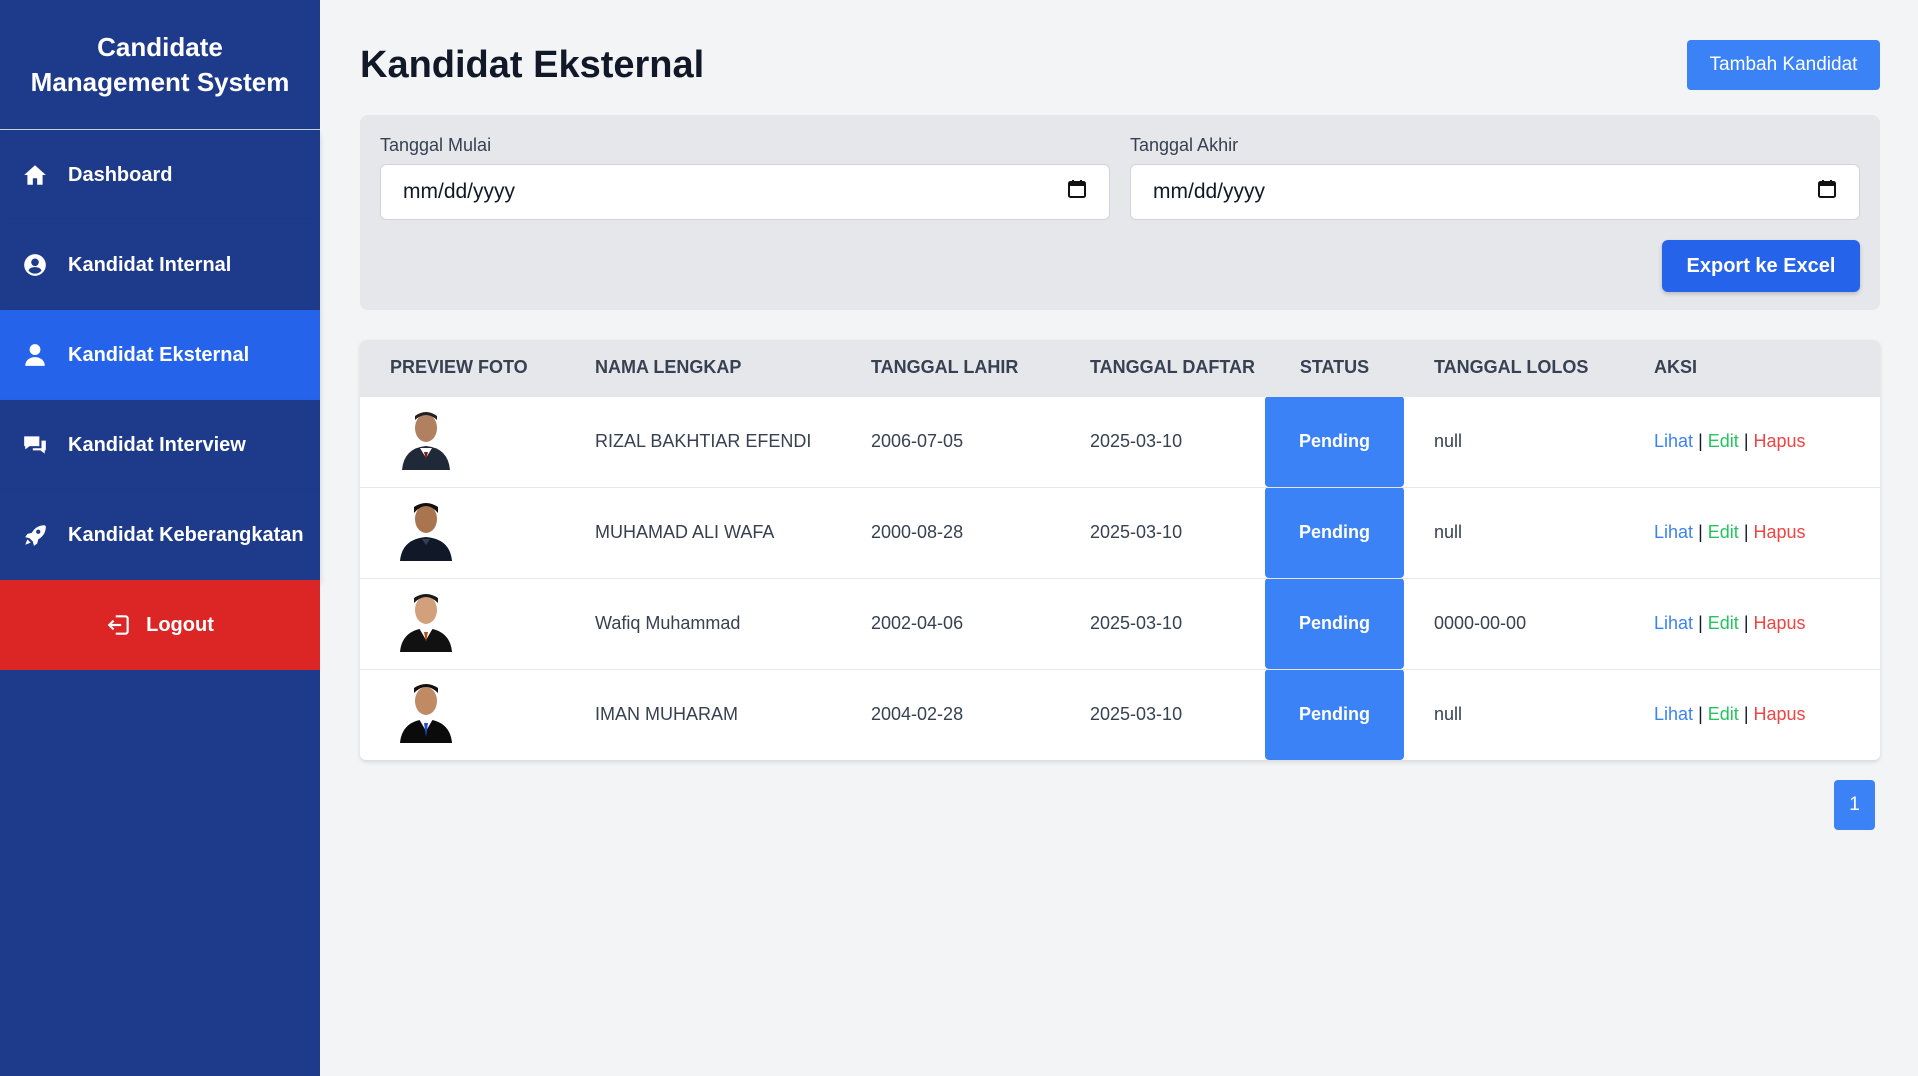 This screenshot has width=1918, height=1076. I want to click on sidebar-item-kandidat-eksternal: Kandidat Eksternal, so click(160, 355).